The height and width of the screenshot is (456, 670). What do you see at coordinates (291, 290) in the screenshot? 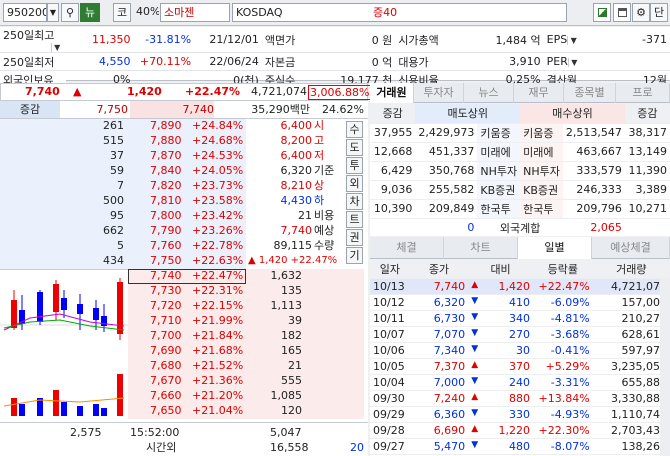
I see `bid-qty: 135` at bounding box center [291, 290].